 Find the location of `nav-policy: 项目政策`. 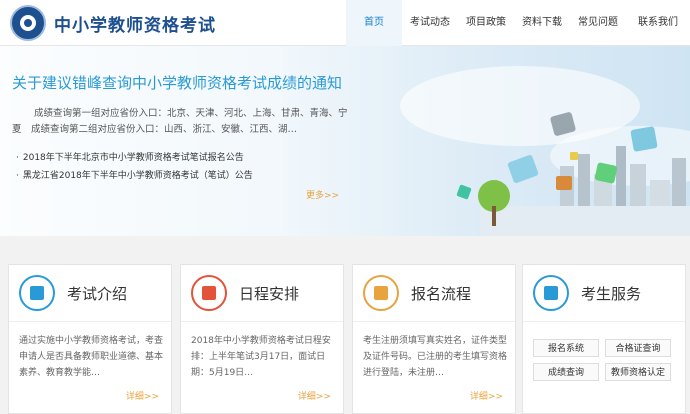

nav-policy: 项目政策 is located at coordinates (486, 23).